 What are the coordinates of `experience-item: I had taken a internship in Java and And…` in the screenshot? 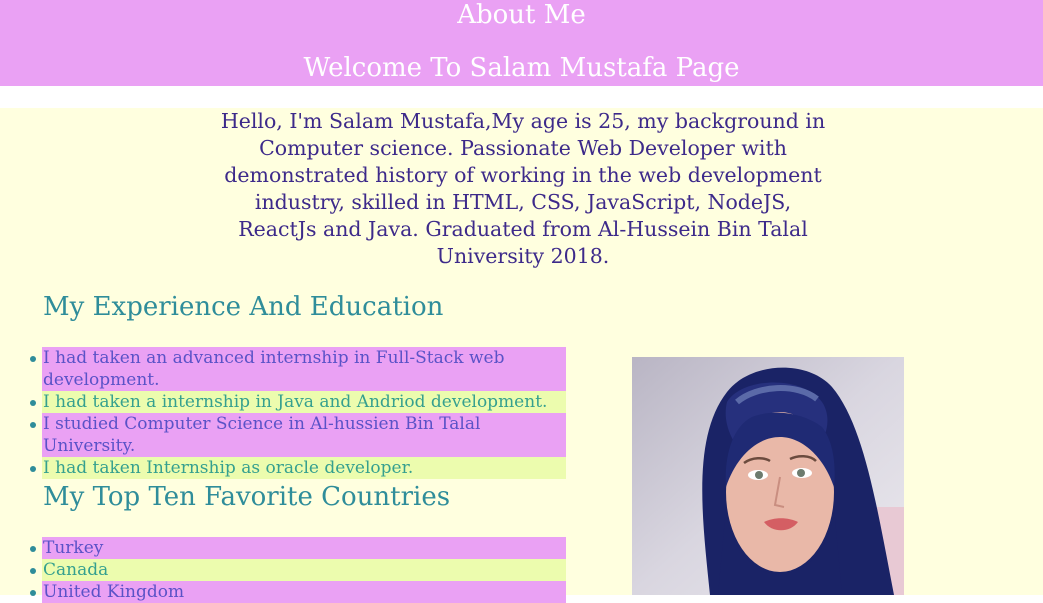 It's located at (298, 402).